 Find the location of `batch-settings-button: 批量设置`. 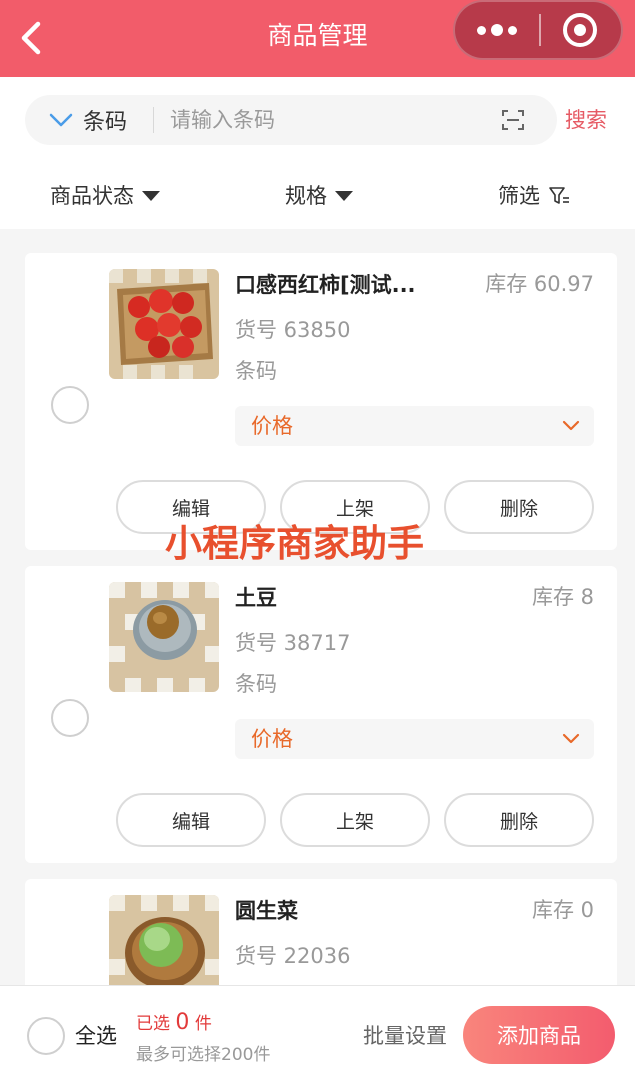

batch-settings-button: 批量设置 is located at coordinates (405, 1036).